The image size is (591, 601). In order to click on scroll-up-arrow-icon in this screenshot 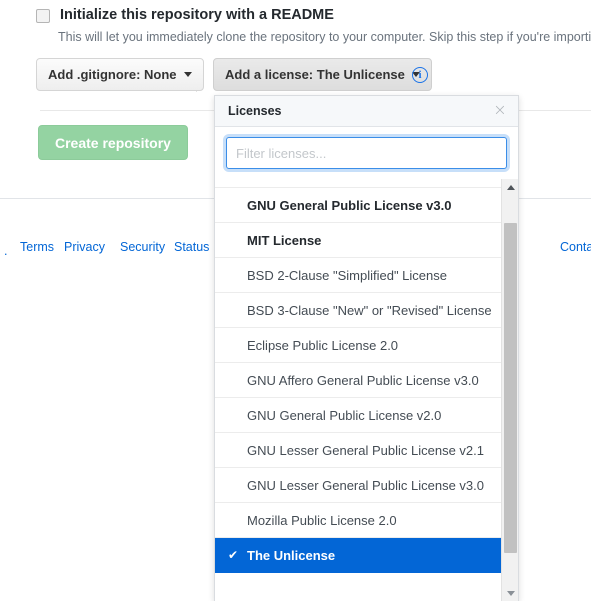, I will do `click(510, 187)`.